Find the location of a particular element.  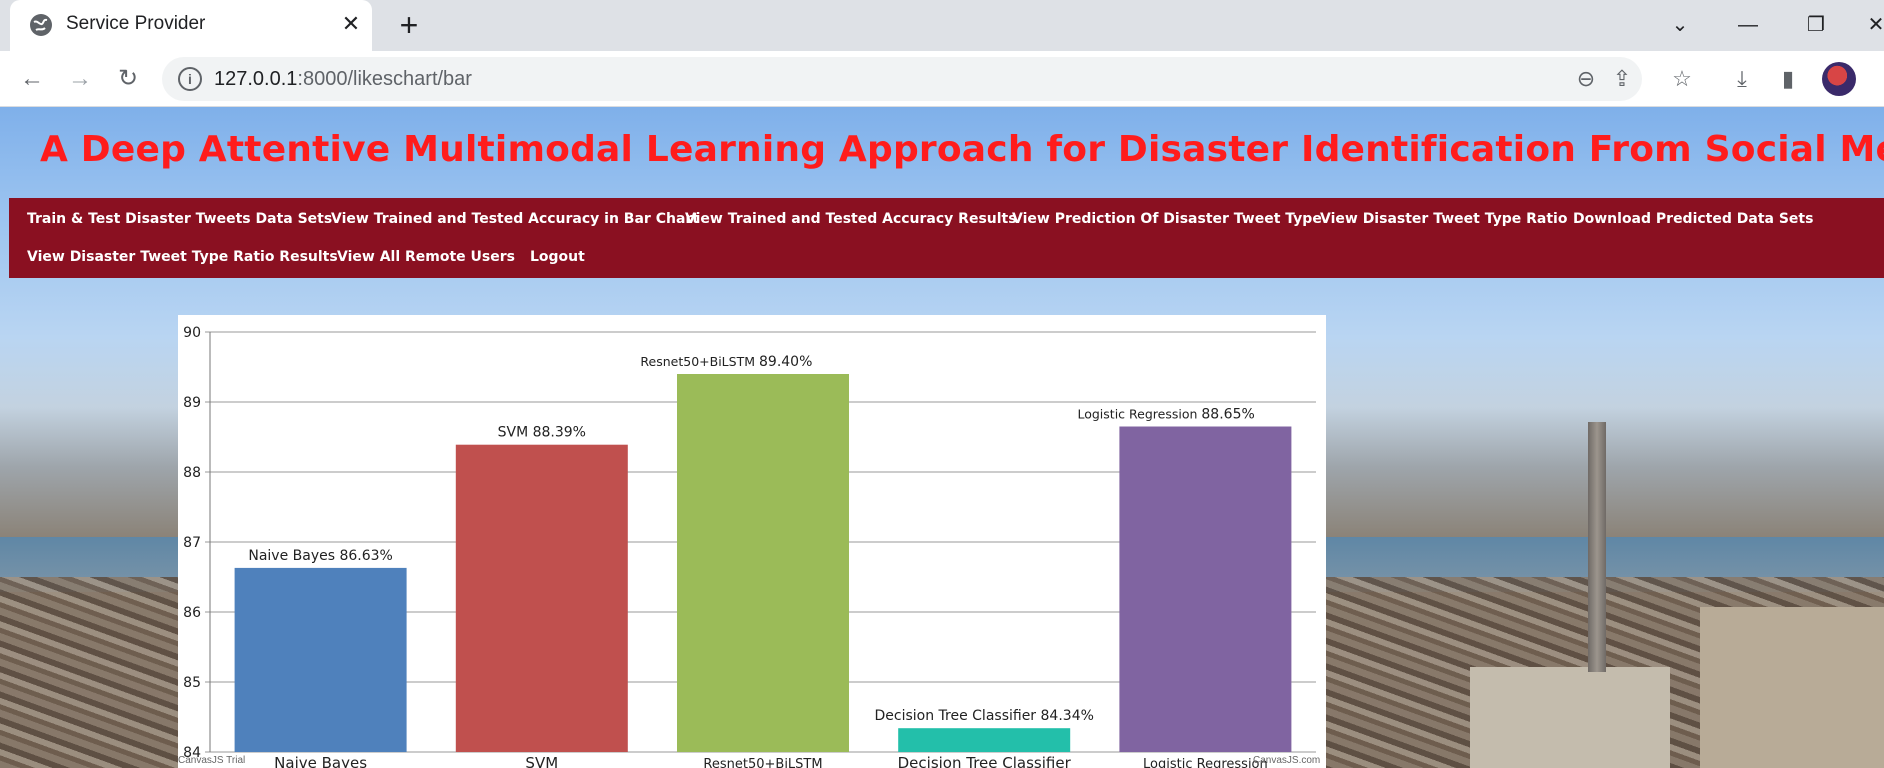

zoom-out-icon: ⊖ is located at coordinates (1586, 79).